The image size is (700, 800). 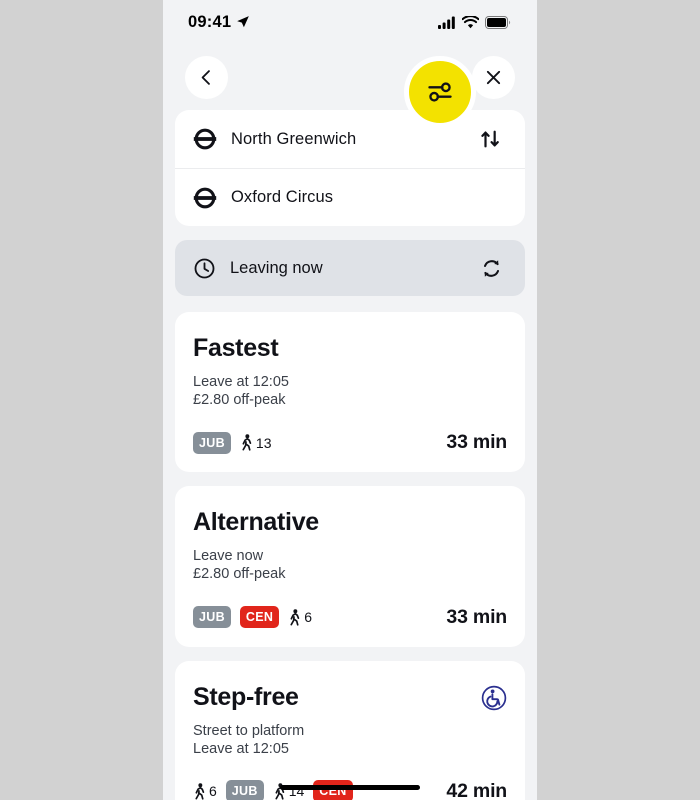 I want to click on filter-button, so click(x=440, y=92).